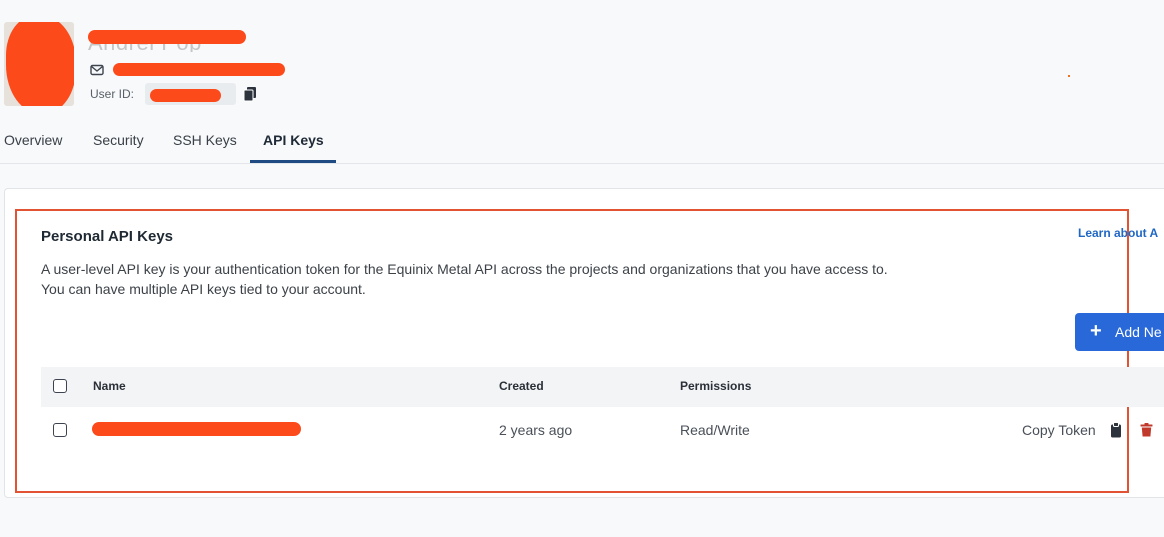 The width and height of the screenshot is (1164, 537). I want to click on column-created: Created, so click(521, 386).